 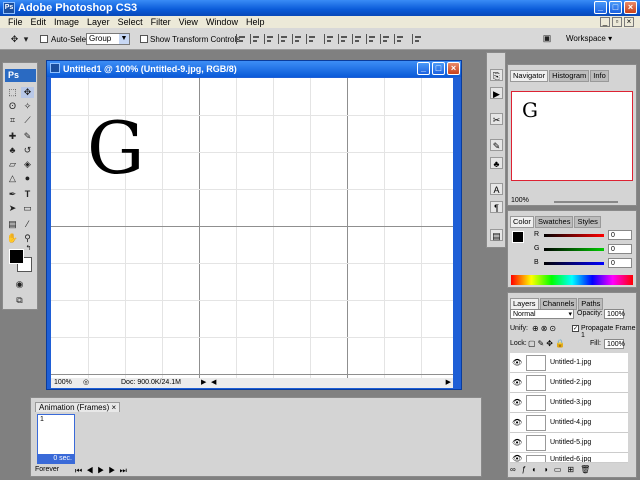 What do you see at coordinates (161, 22) in the screenshot?
I see `menu-filter: Filter` at bounding box center [161, 22].